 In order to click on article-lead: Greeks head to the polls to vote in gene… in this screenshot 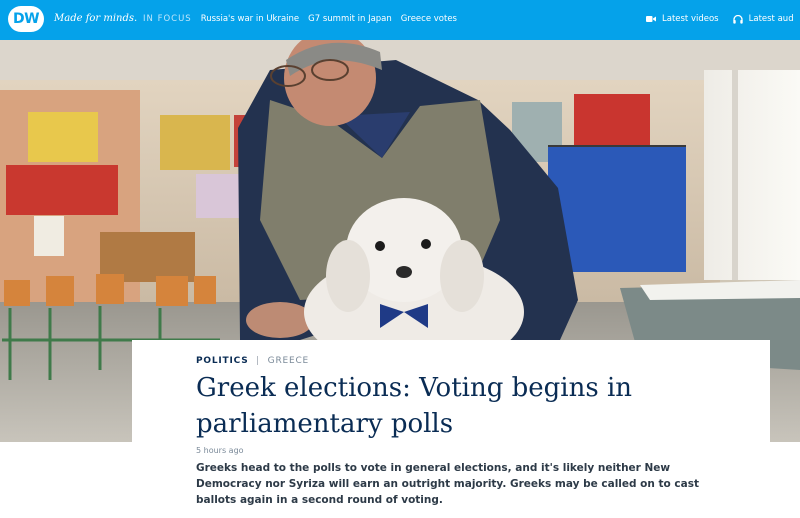, I will do `click(447, 484)`.